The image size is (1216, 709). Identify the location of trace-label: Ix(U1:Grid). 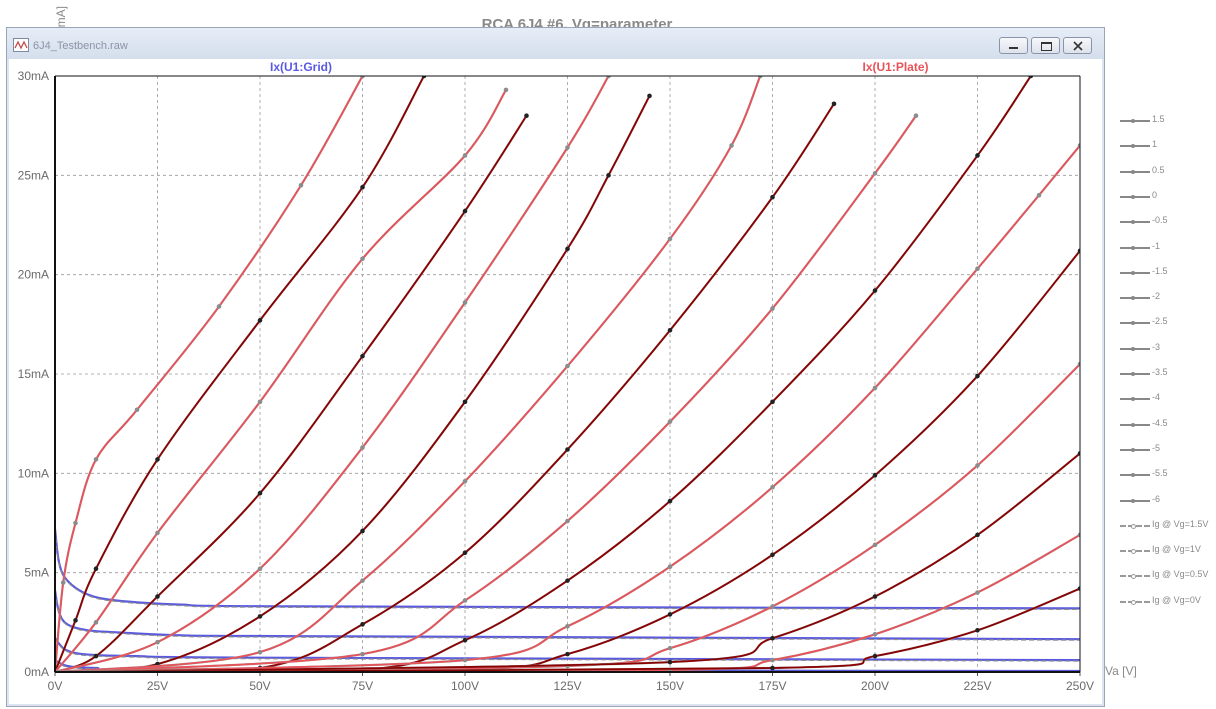
(301, 67).